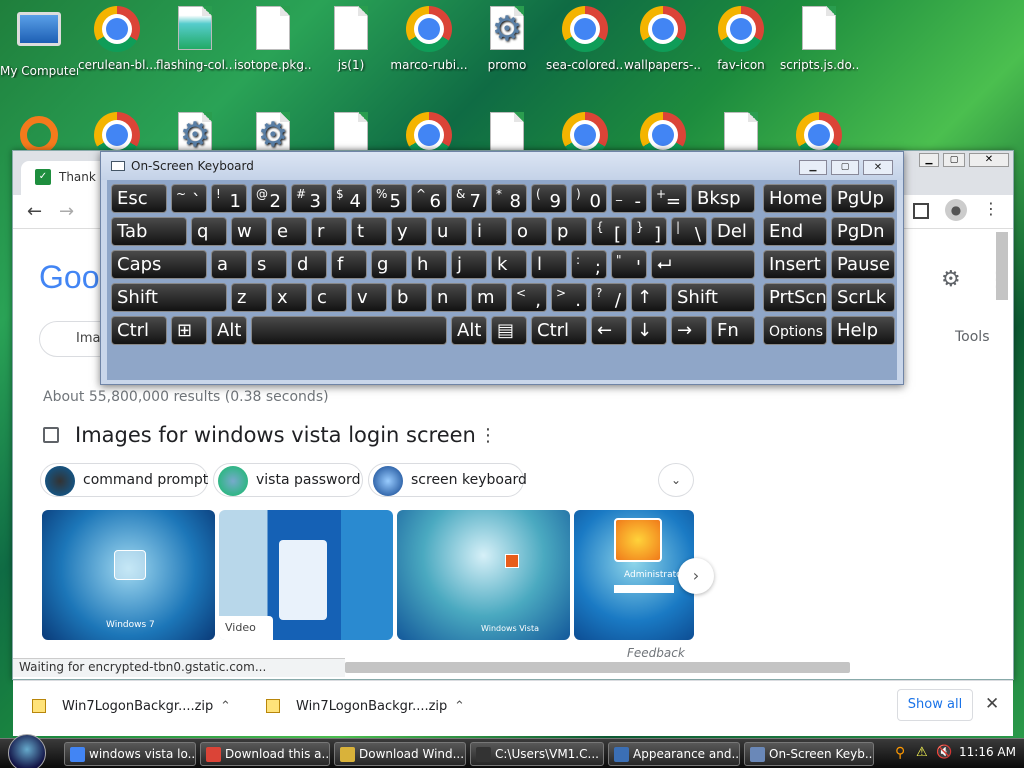 The image size is (1024, 768). What do you see at coordinates (137, 707) in the screenshot?
I see `download-item-1: Win7LogonBackgr....zip ⌃` at bounding box center [137, 707].